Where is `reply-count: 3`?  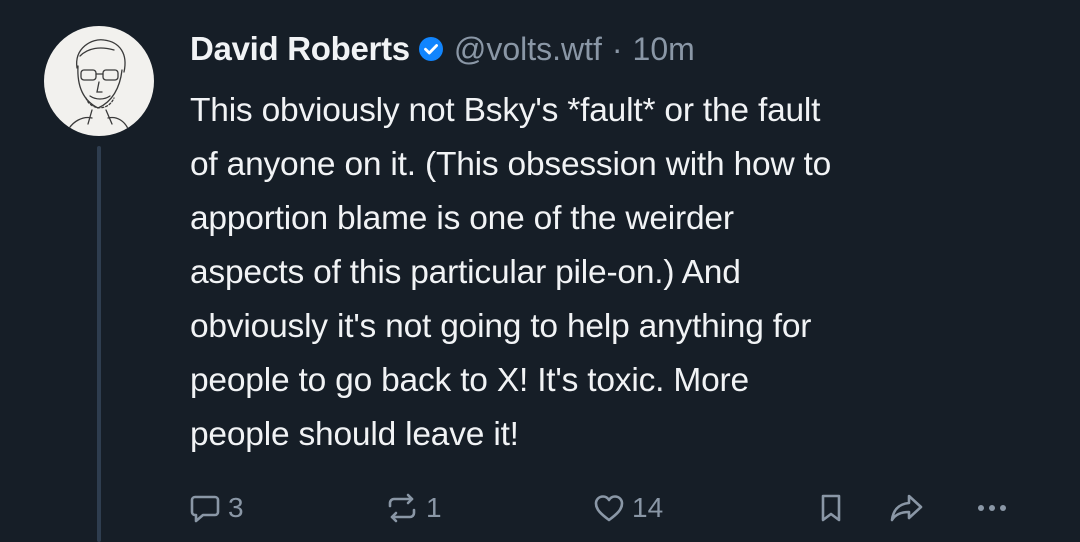
reply-count: 3 is located at coordinates (236, 507).